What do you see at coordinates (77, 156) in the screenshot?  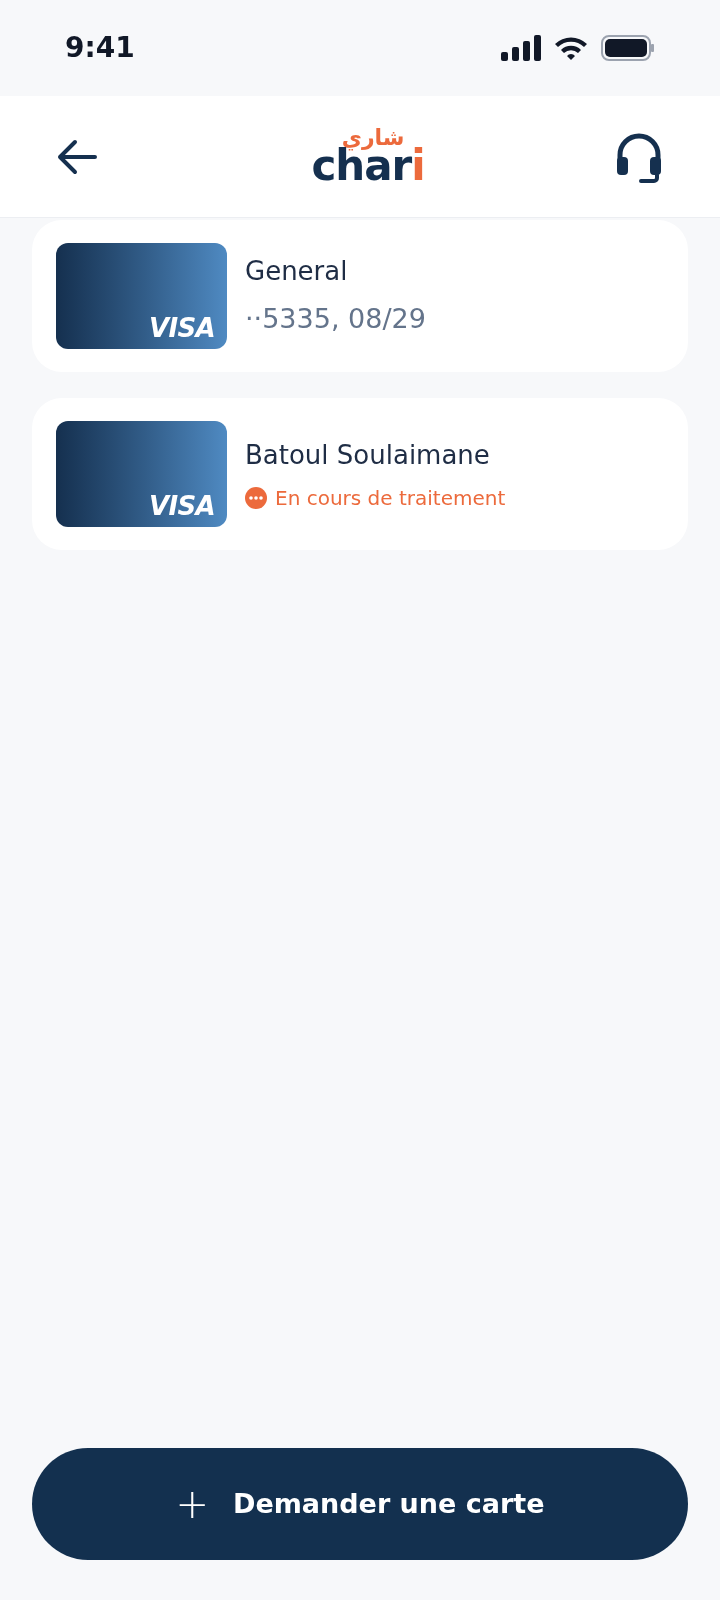 I see `back-arrow-icon` at bounding box center [77, 156].